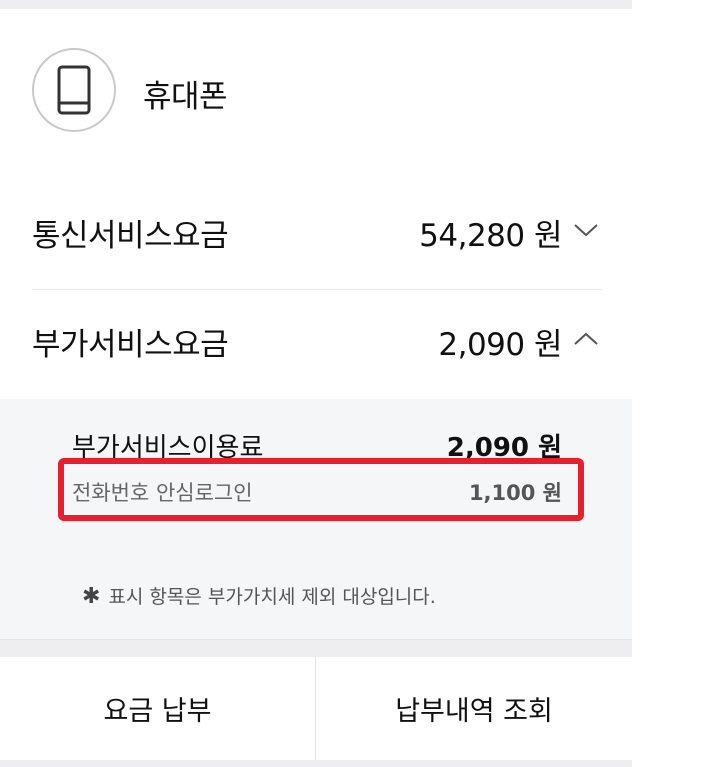 This screenshot has width=727, height=767. I want to click on payment-history-button: 납부내역 조회, so click(474, 708).